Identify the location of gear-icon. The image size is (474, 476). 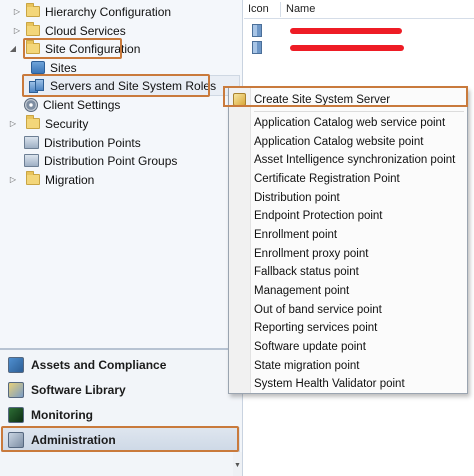
(31, 104).